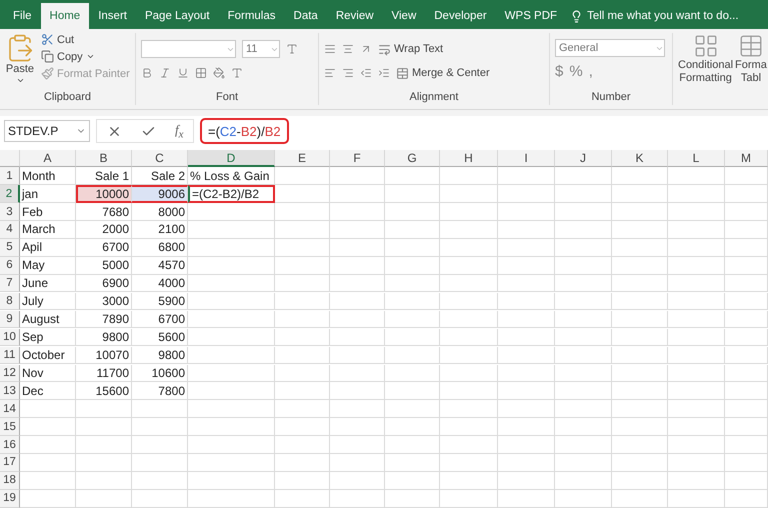 The width and height of the screenshot is (768, 508). Describe the element at coordinates (112, 16) in the screenshot. I see `ribbon-tab: Insert` at that location.